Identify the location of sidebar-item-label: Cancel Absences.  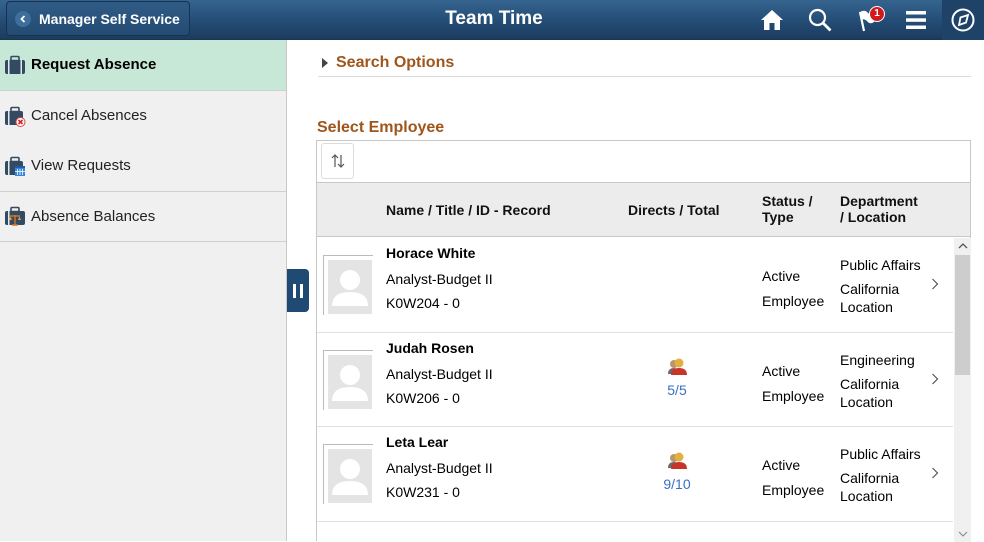
(89, 116).